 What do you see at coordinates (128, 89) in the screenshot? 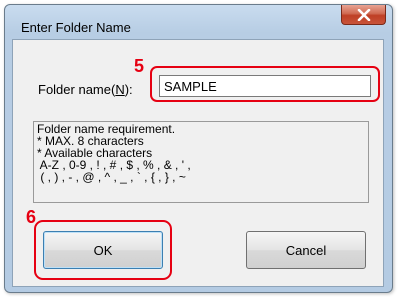
I see `folder-name-label-suffix: ):` at bounding box center [128, 89].